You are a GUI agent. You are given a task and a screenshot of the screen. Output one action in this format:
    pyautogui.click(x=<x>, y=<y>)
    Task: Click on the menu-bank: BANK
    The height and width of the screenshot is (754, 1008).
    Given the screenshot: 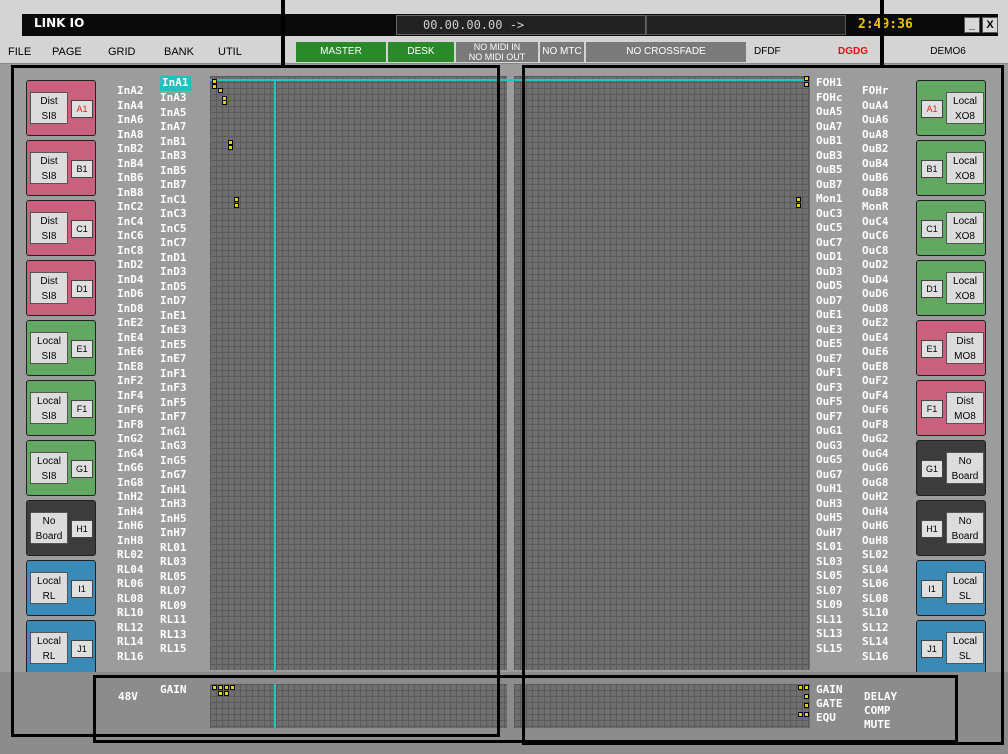 What is the action you would take?
    pyautogui.click(x=179, y=52)
    